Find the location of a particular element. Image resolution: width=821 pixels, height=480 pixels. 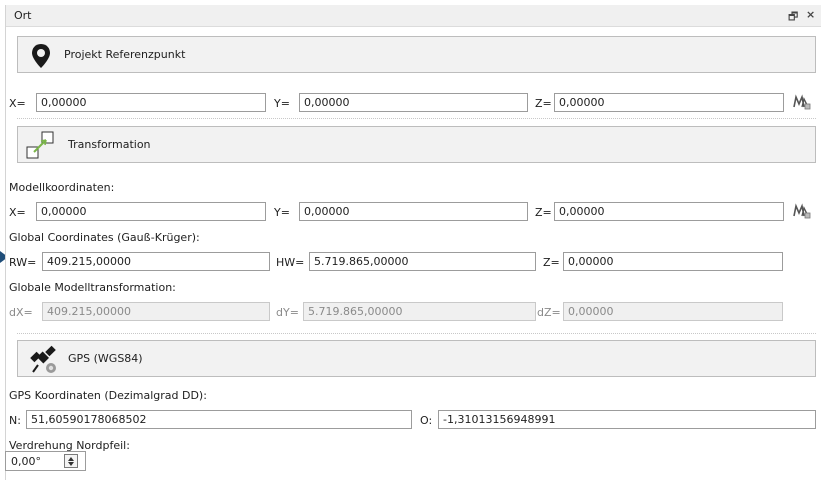

section-project-reference: Projekt Referenzpunkt is located at coordinates (416, 54).